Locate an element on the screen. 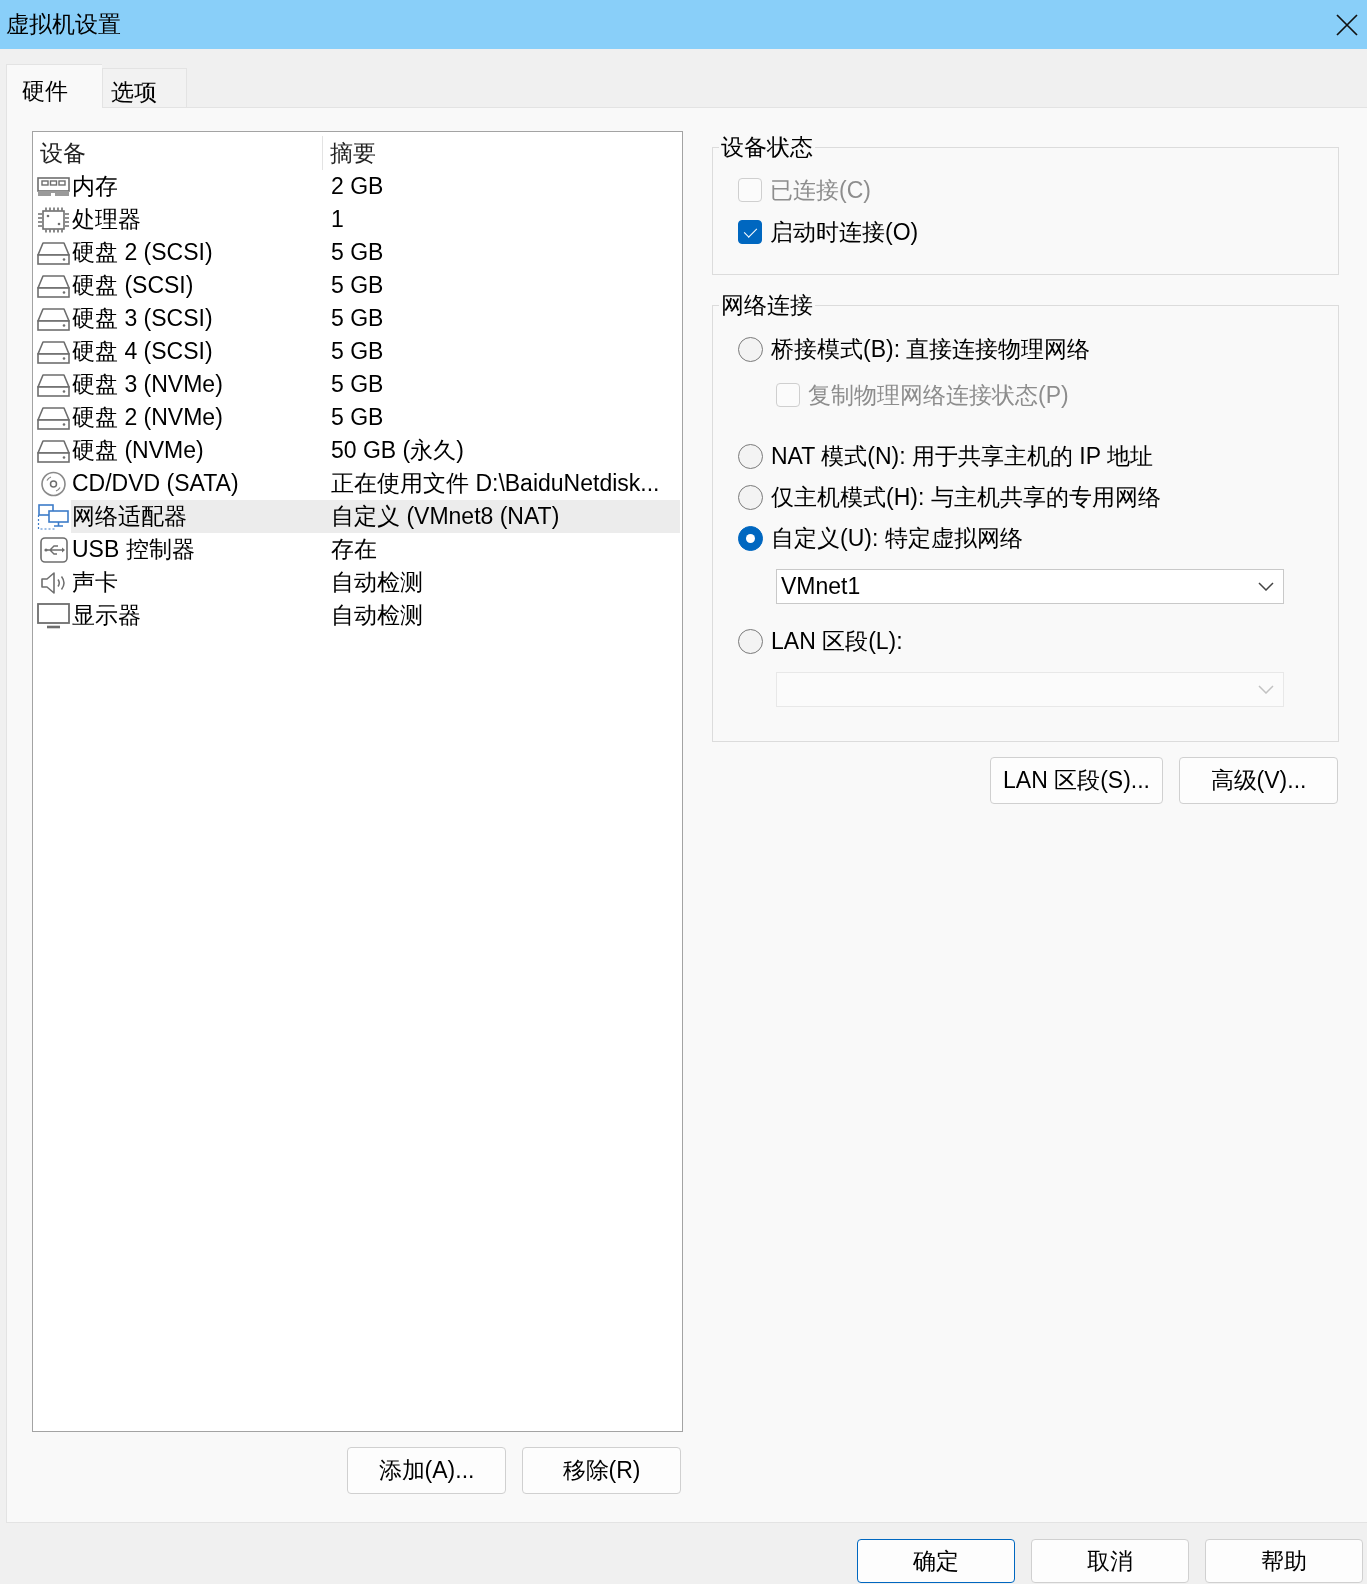  chip-icon is located at coordinates (53, 219).